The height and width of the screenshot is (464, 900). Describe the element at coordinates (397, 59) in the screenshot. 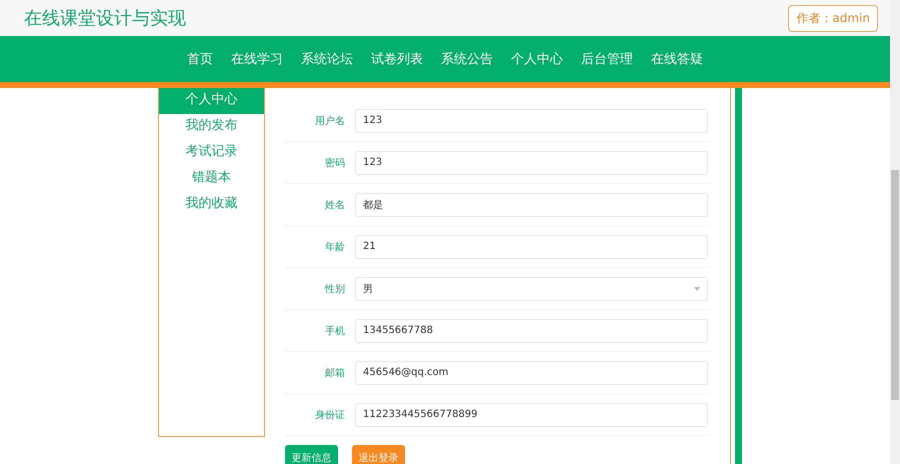

I see `nav-link: 试卷列表` at that location.